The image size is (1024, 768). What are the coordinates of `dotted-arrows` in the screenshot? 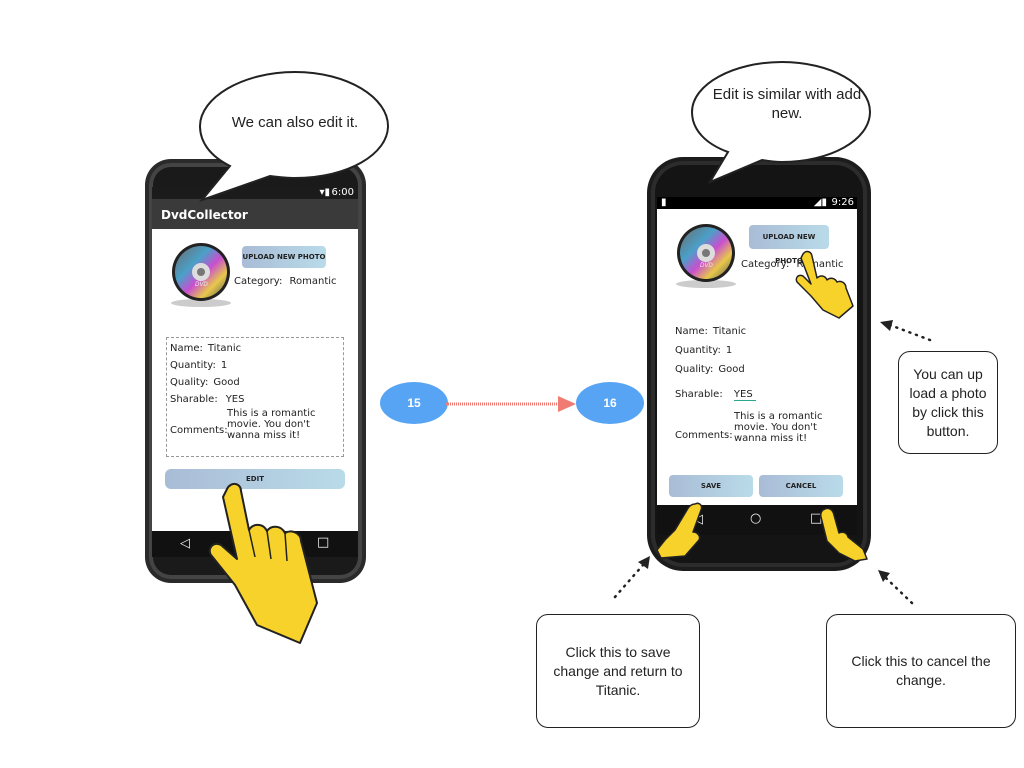 It's located at (772, 462).